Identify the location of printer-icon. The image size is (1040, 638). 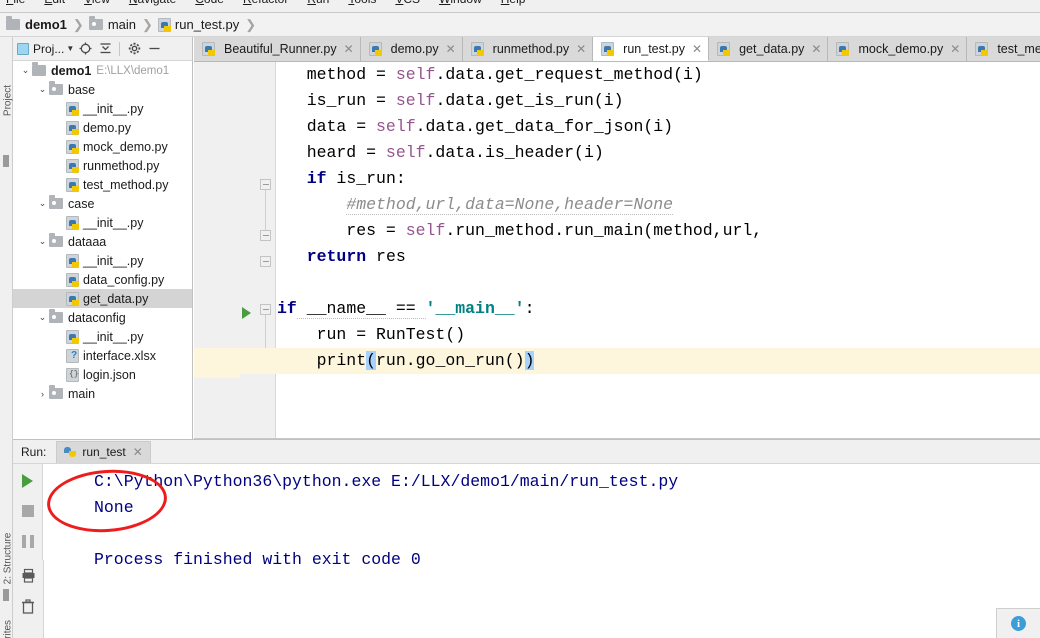
(28, 575).